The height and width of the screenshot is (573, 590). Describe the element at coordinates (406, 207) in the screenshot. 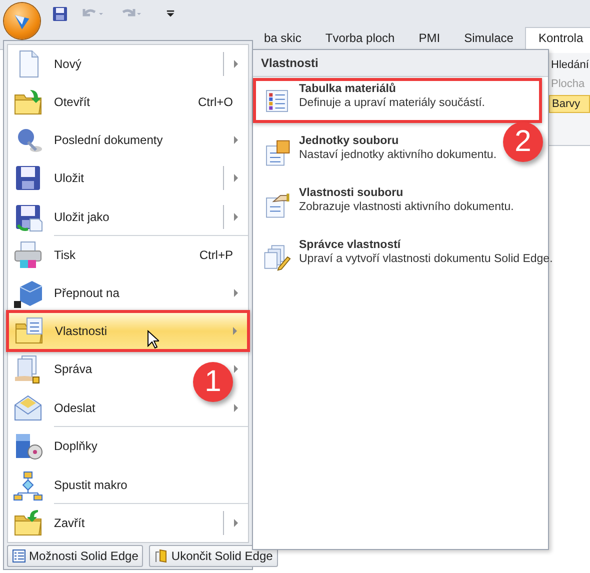

I see `submenu-item-description: Zobrazuje vlastnosti aktivního dokumentu.` at that location.